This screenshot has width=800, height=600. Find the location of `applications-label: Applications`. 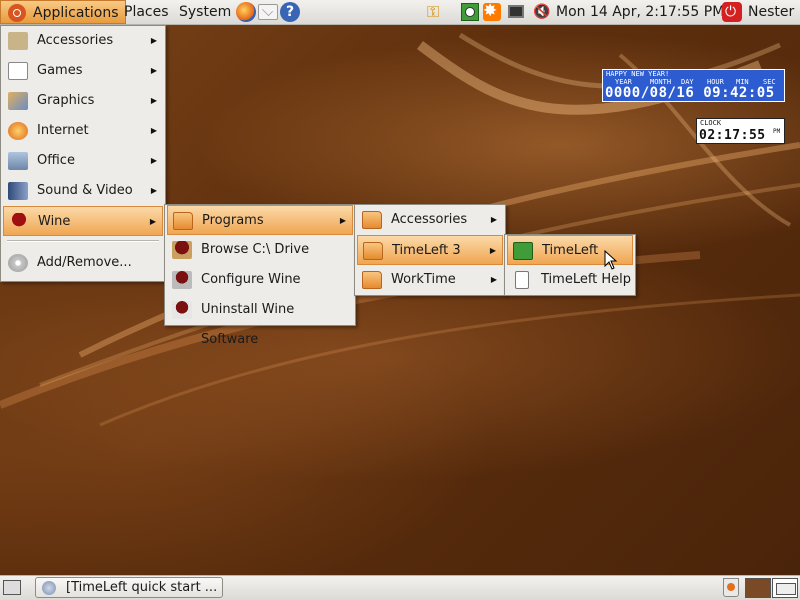

applications-label: Applications is located at coordinates (76, 13).